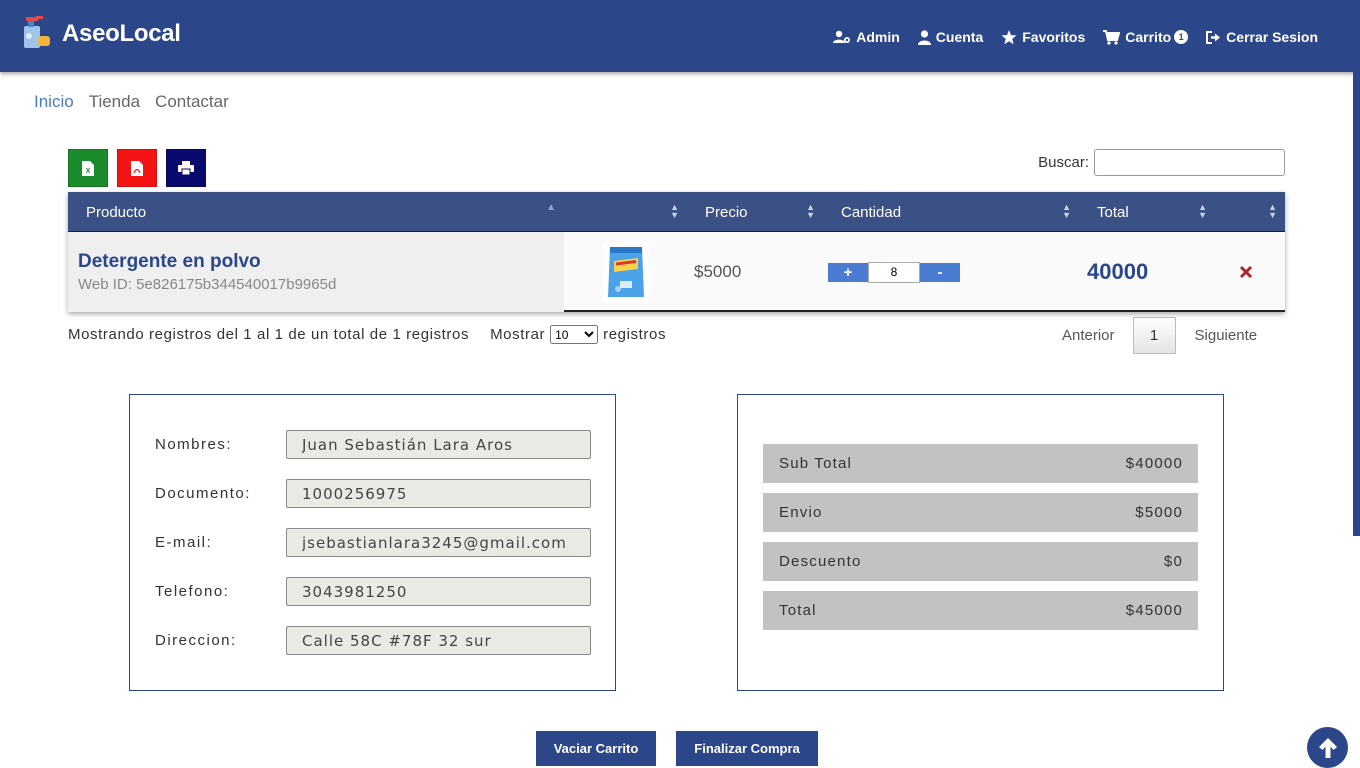 Image resolution: width=1360 pixels, height=768 pixels. Describe the element at coordinates (518, 334) in the screenshot. I see `show-label: Mostrar` at that location.